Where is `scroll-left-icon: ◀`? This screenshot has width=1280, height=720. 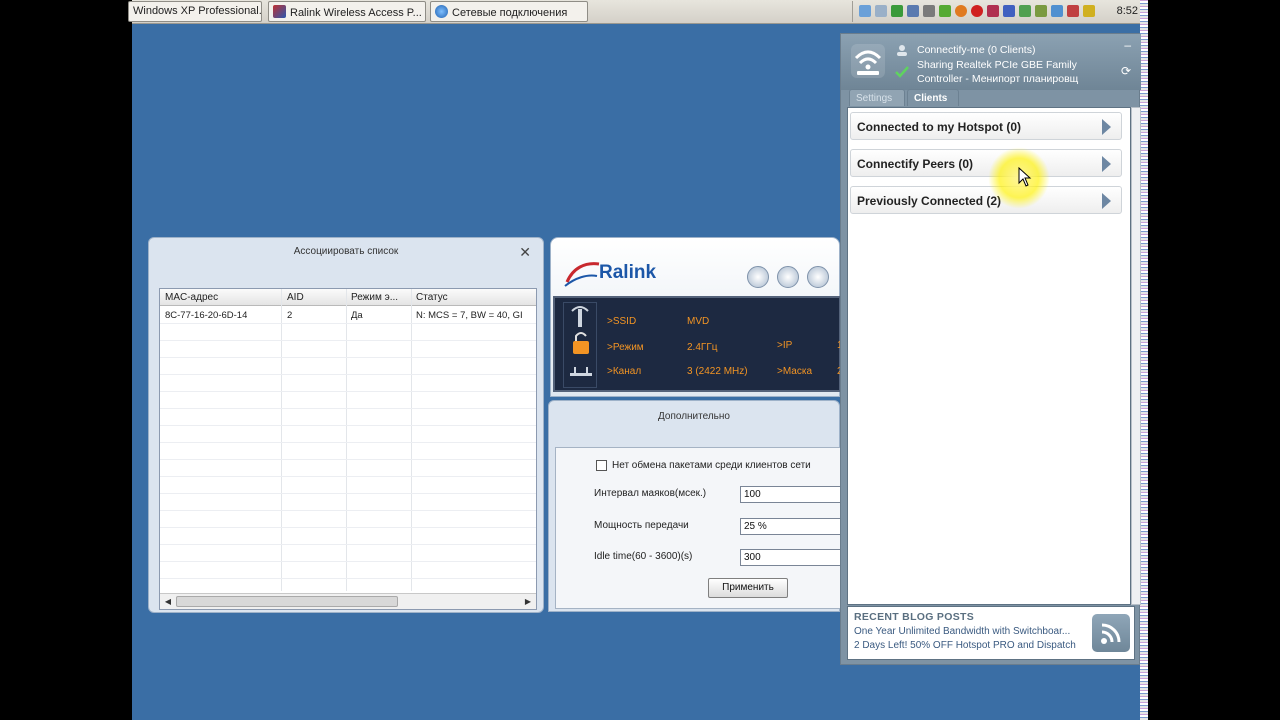 scroll-left-icon: ◀ is located at coordinates (168, 601).